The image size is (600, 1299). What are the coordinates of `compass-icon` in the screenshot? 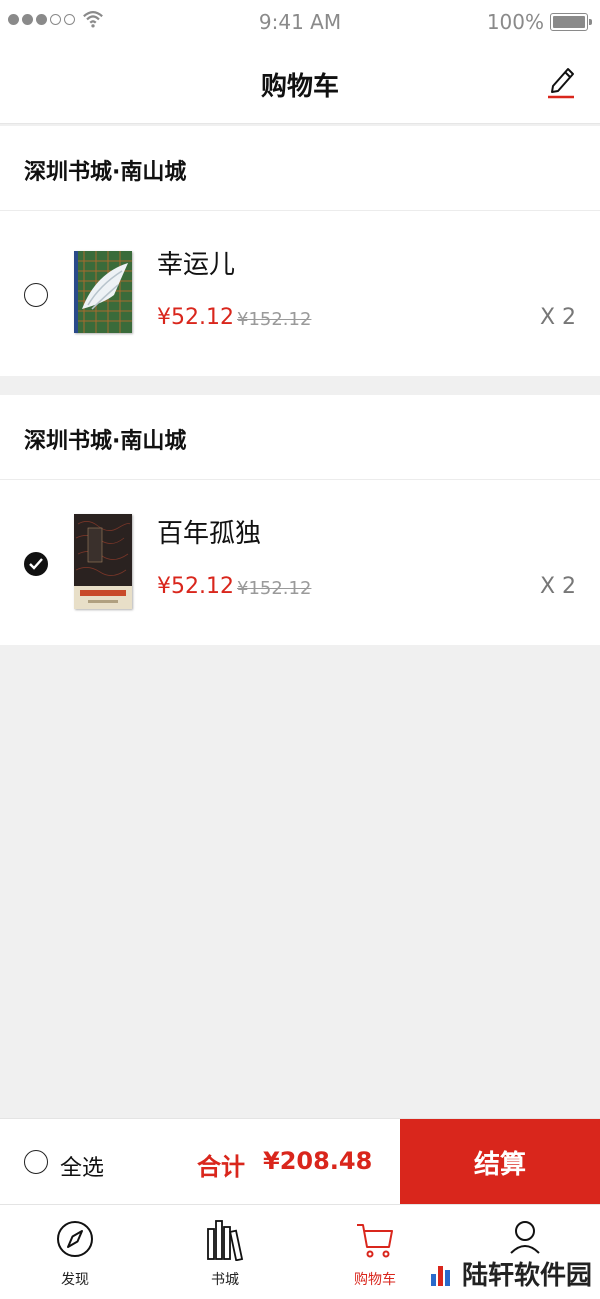 It's located at (75, 1239).